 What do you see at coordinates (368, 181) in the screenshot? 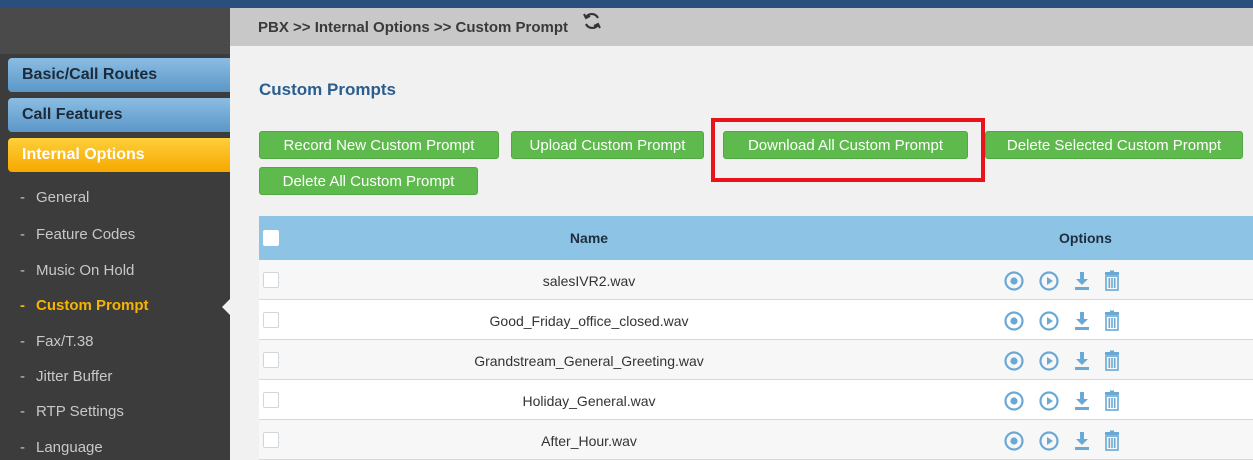
I see `delete-all-custom-prompt-button: Delete All Custom Prompt` at bounding box center [368, 181].